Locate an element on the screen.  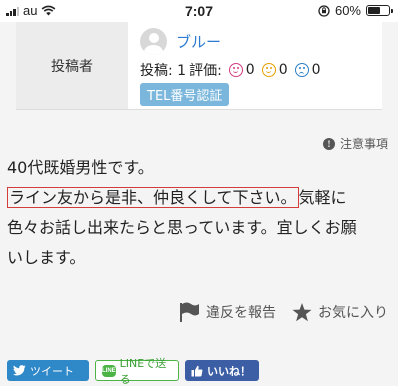
like-label: いいね！ is located at coordinates (229, 371).